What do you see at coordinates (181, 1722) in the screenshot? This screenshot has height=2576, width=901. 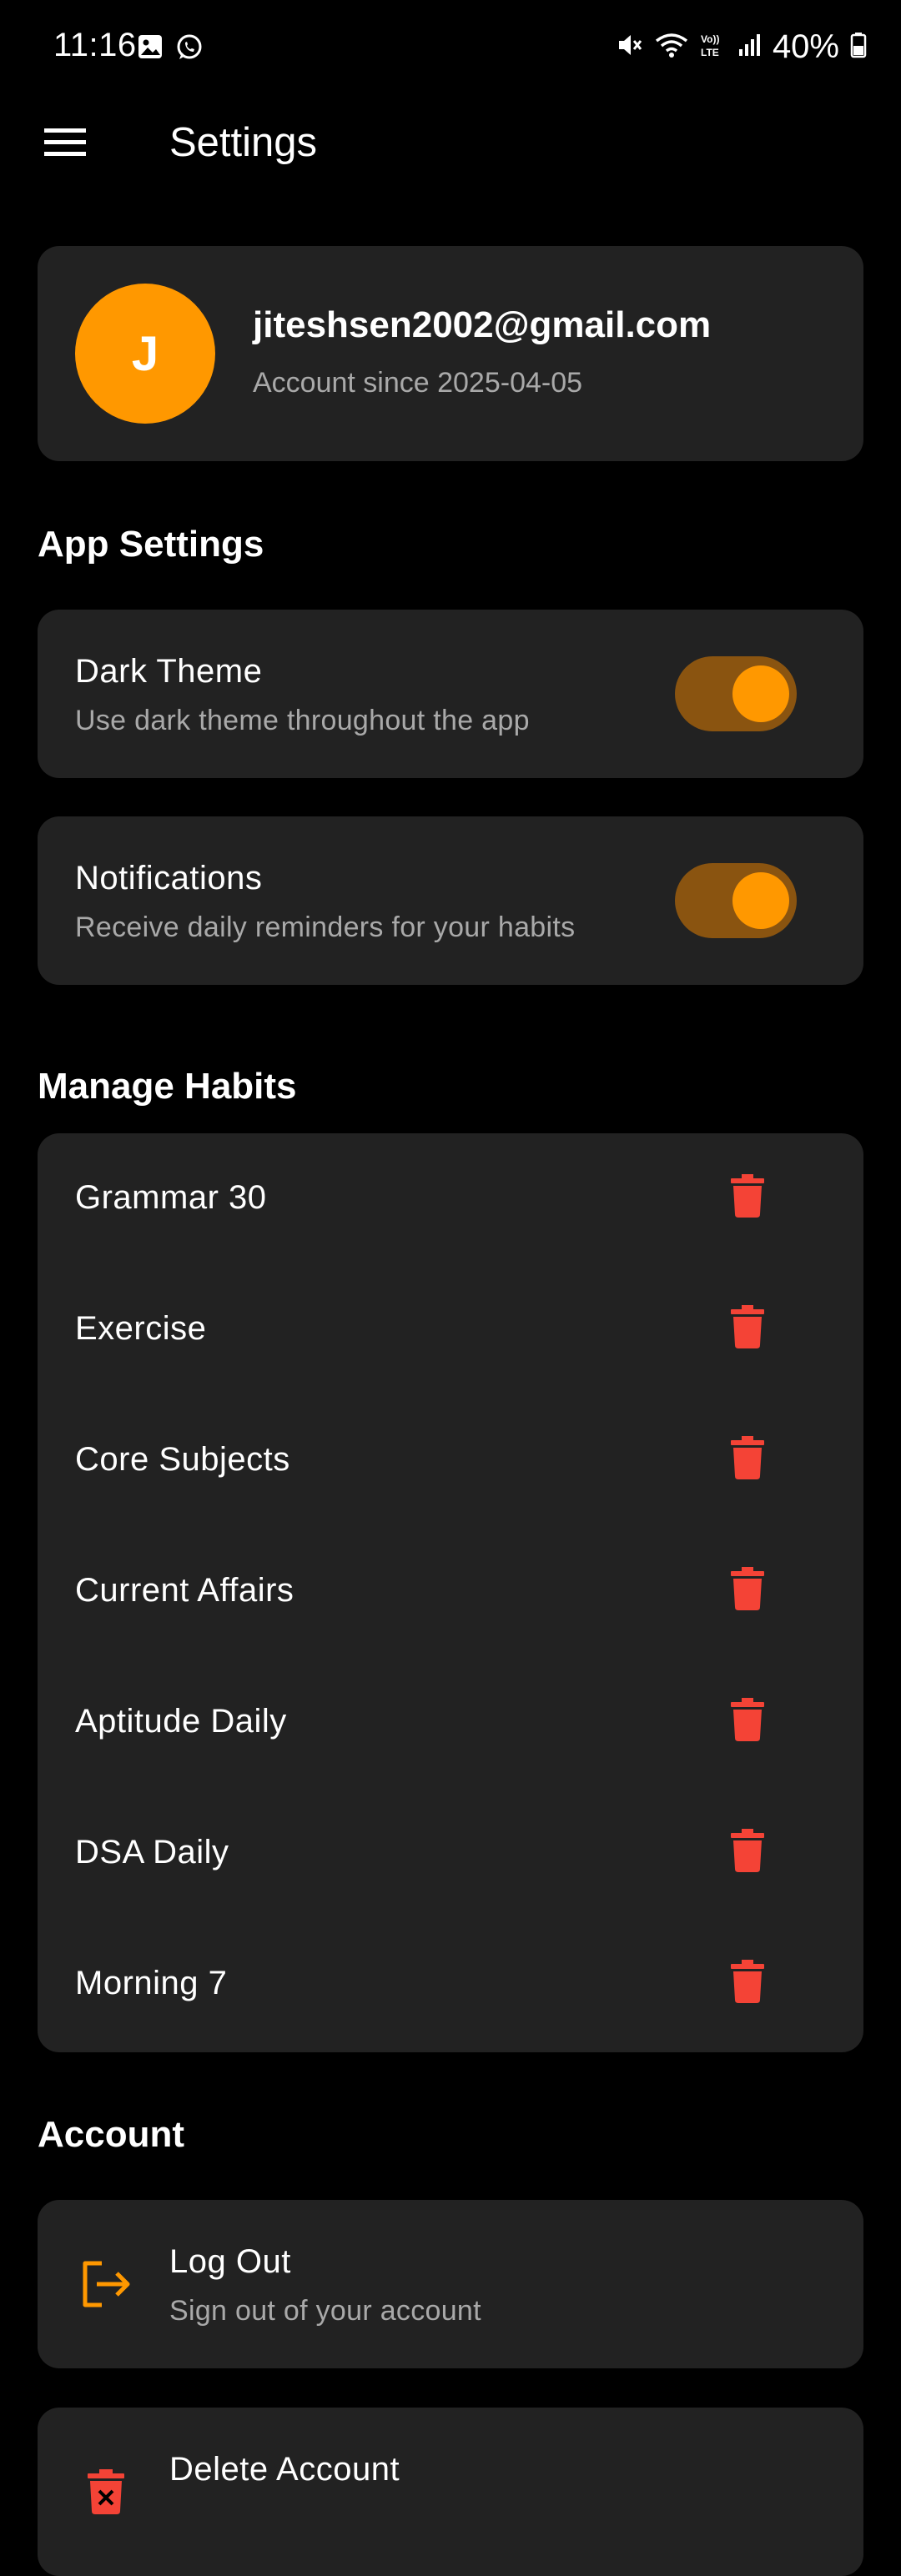 I see `habit-label: Aptitude Daily` at bounding box center [181, 1722].